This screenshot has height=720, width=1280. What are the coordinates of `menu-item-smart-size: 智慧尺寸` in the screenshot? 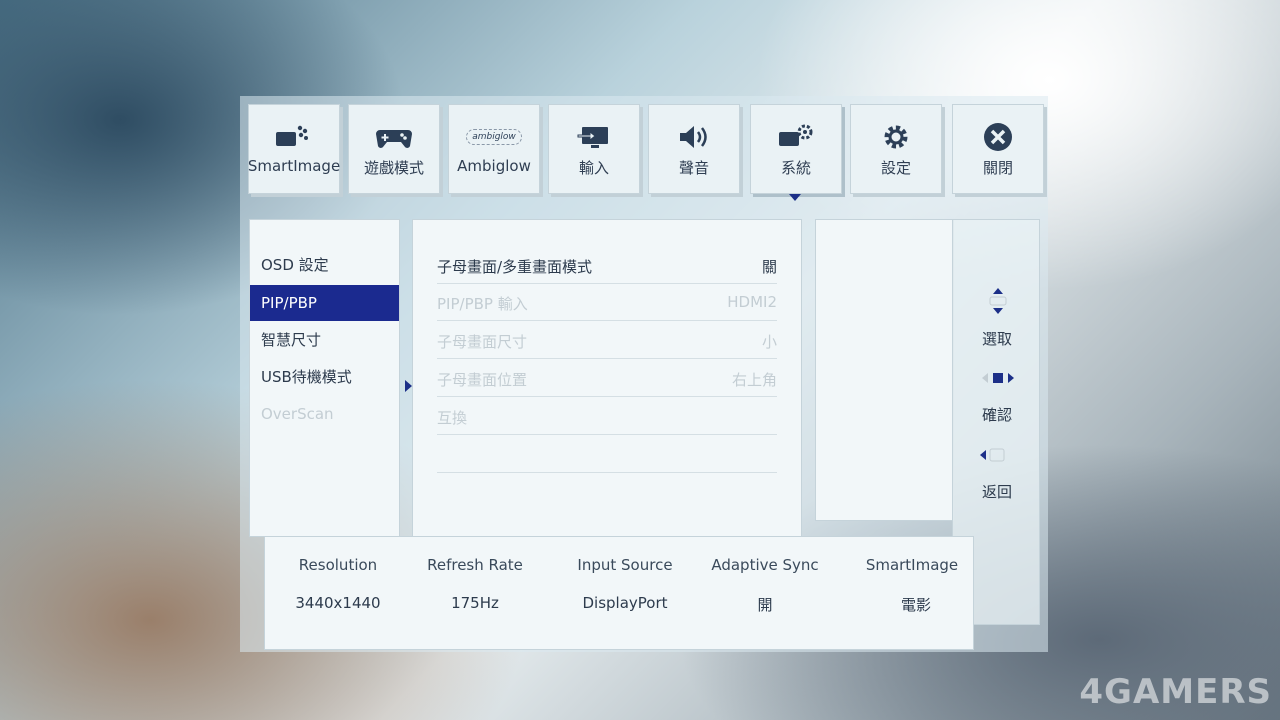 It's located at (324, 340).